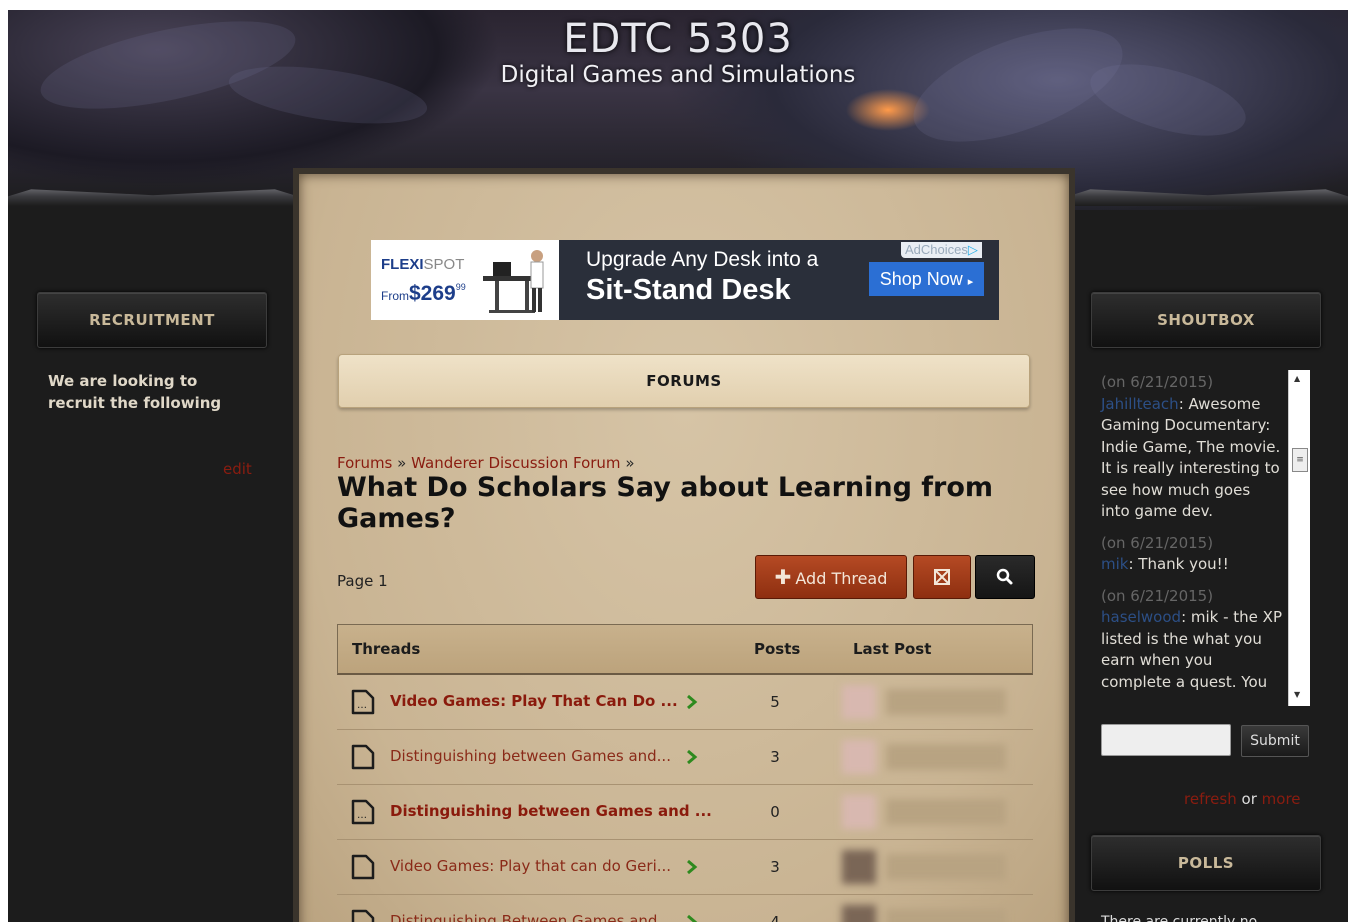 This screenshot has height=922, width=1353. What do you see at coordinates (1192, 554) in the screenshot?
I see `shoutbox-message: (on 6/21/2015) mik: Thank you!!` at bounding box center [1192, 554].